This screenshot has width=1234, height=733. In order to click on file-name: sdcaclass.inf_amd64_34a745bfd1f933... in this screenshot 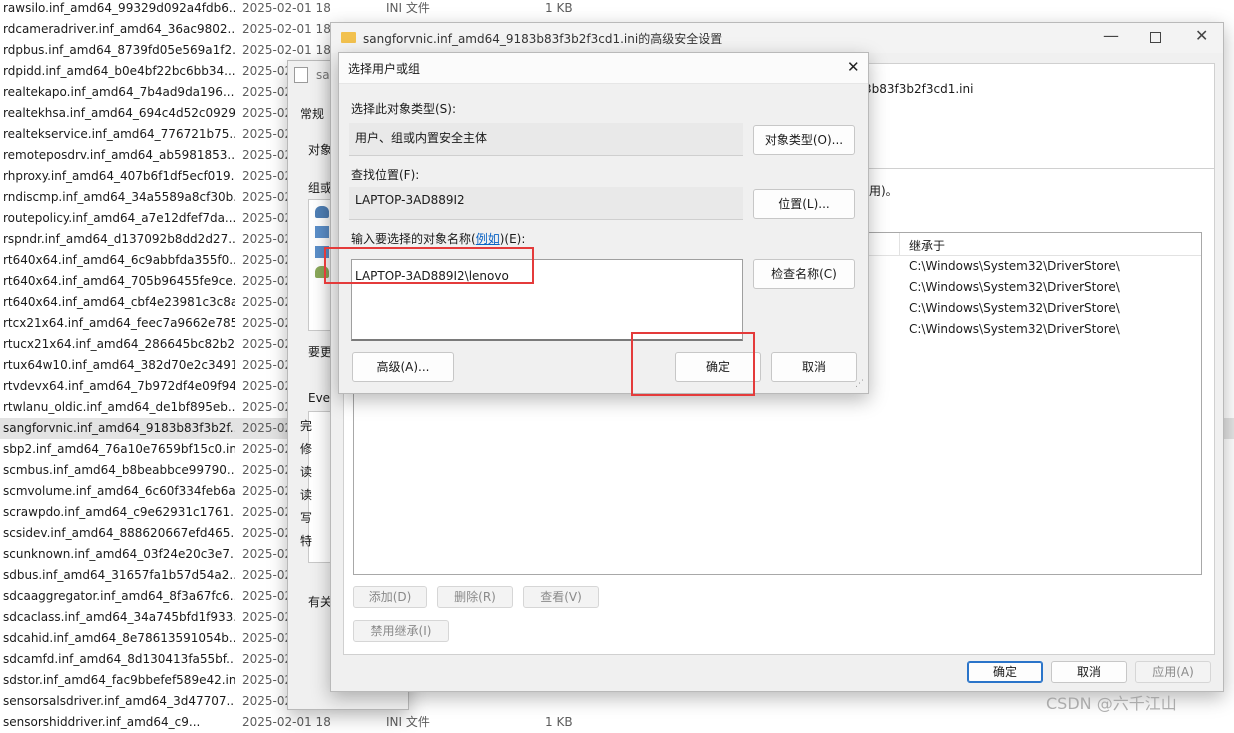, I will do `click(119, 617)`.